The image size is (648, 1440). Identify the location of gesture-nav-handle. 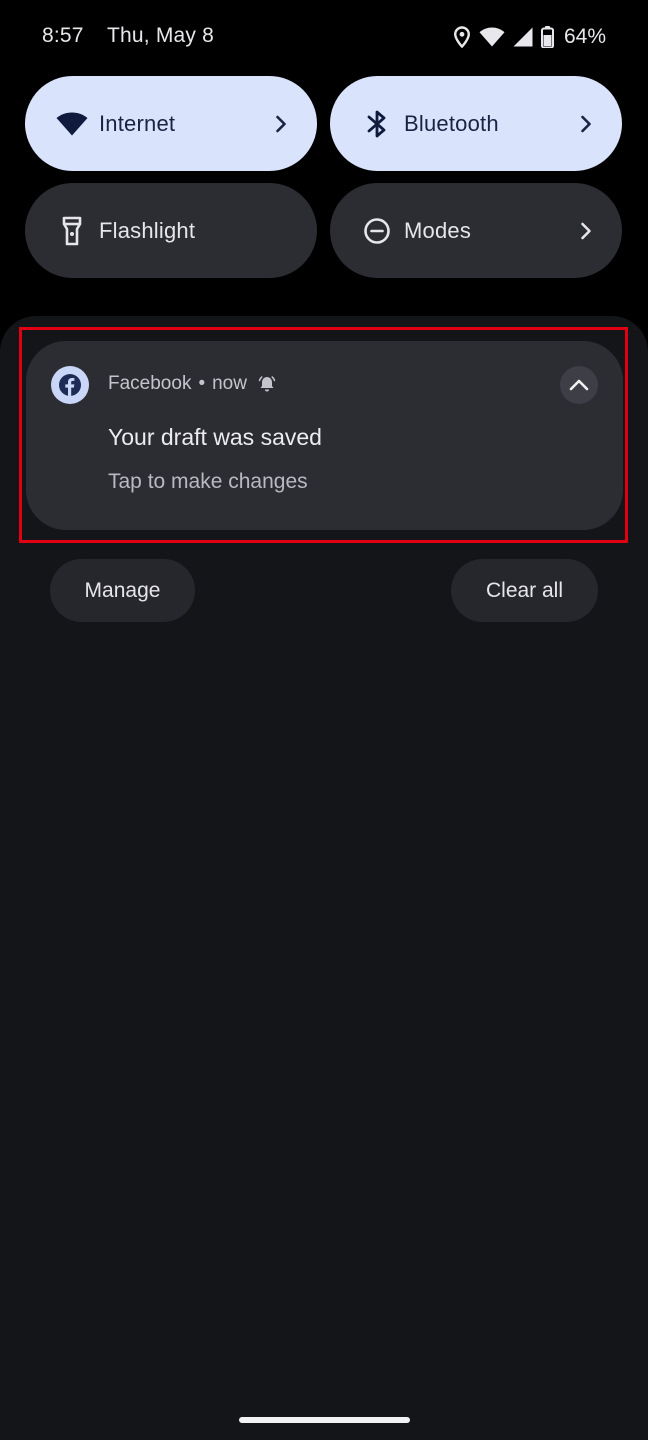
(324, 1420).